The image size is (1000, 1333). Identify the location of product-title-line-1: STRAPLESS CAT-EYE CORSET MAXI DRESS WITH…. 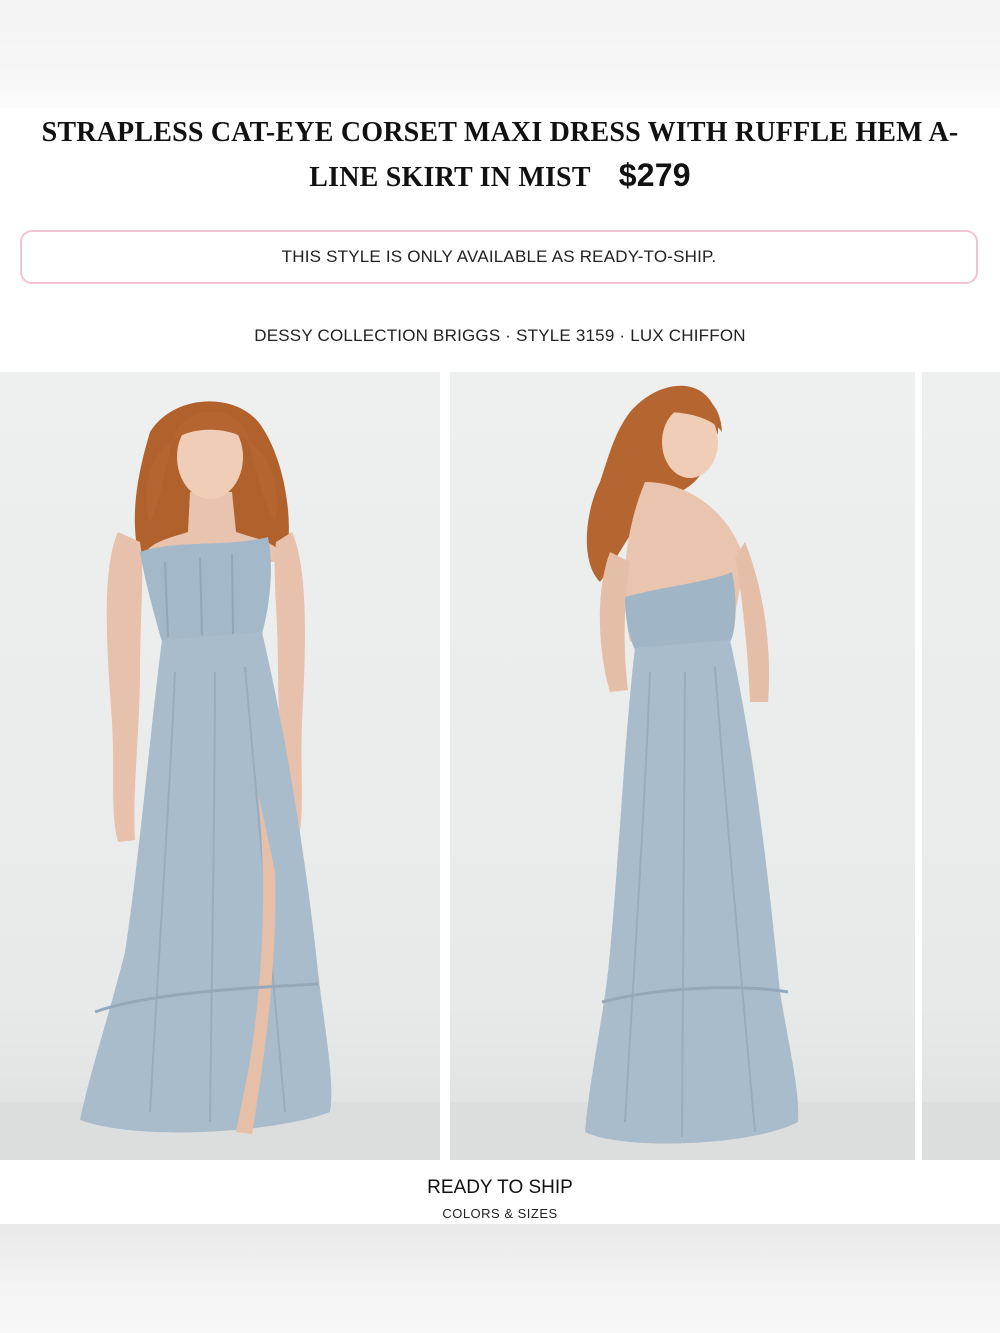
(500, 132).